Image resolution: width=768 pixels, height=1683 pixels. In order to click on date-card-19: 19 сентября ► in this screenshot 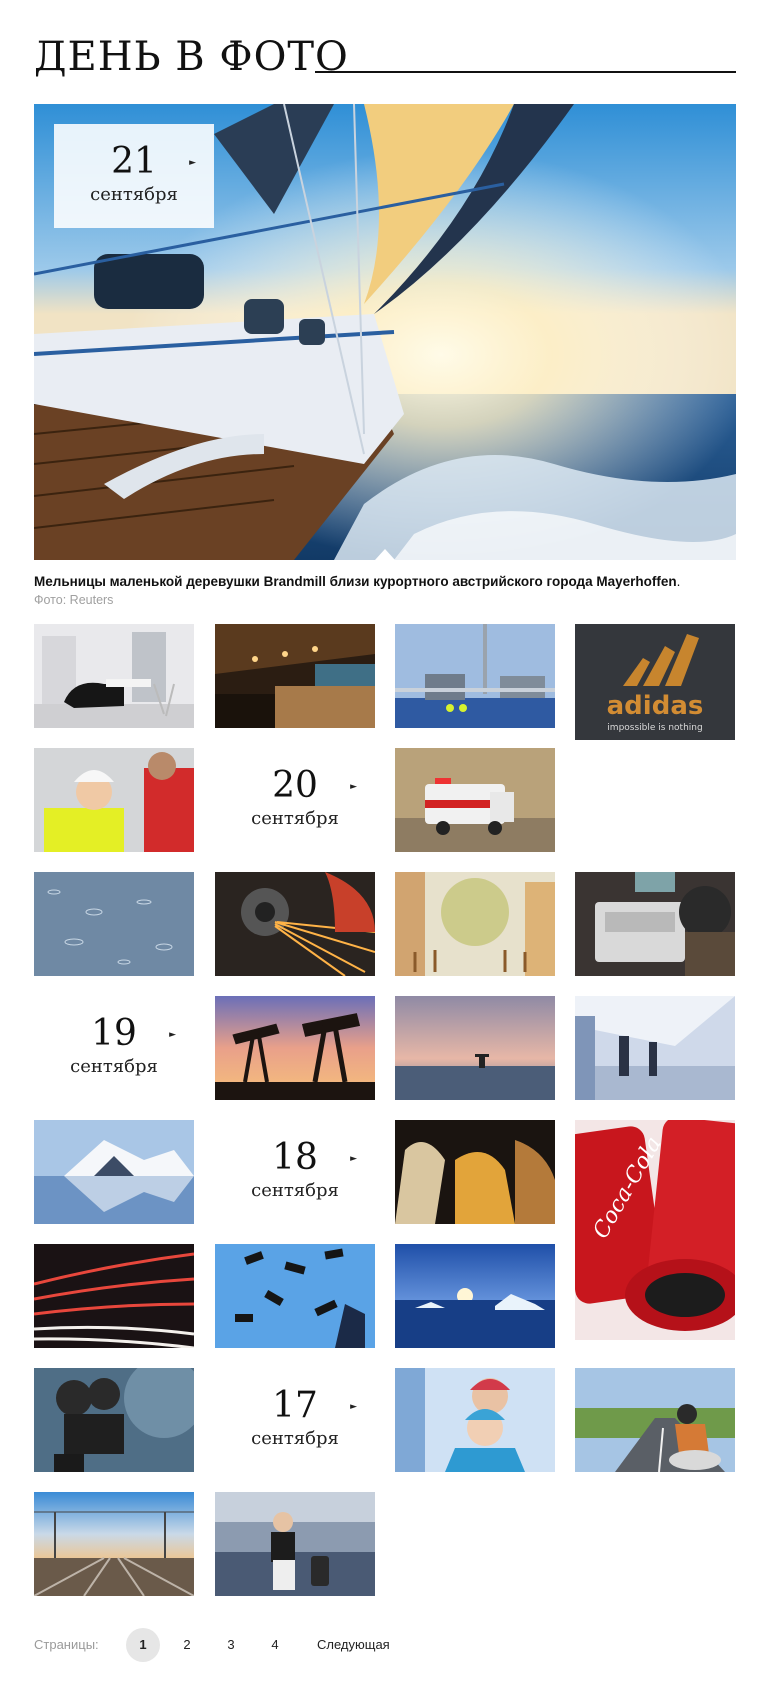, I will do `click(114, 1048)`.